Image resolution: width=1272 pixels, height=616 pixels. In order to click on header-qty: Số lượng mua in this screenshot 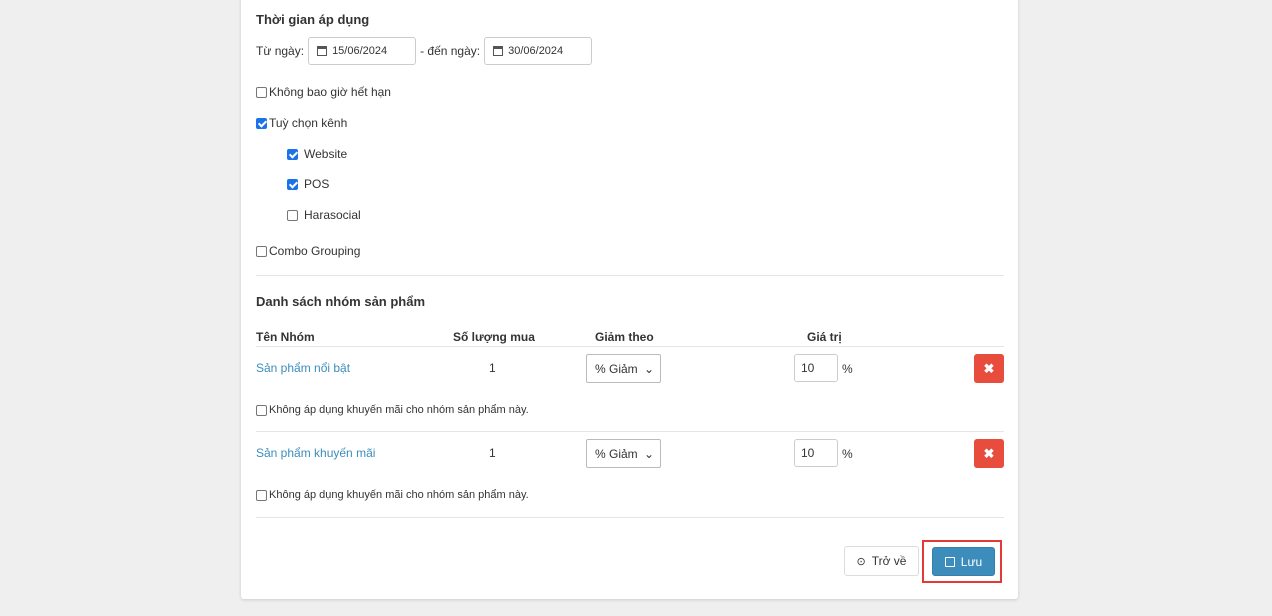, I will do `click(494, 337)`.